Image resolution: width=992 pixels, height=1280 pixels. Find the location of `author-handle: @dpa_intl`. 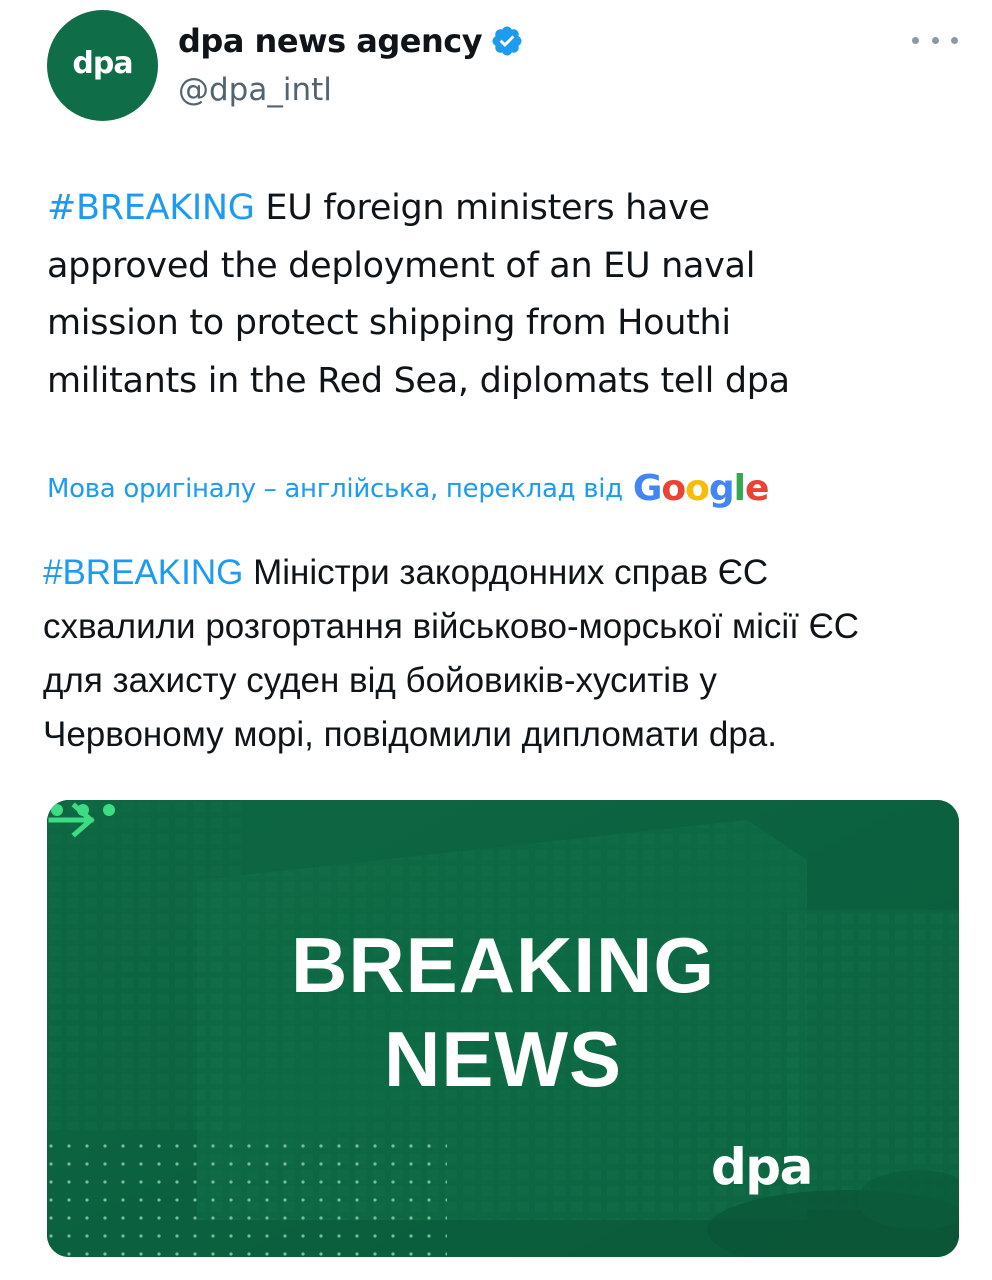

author-handle: @dpa_intl is located at coordinates (255, 90).